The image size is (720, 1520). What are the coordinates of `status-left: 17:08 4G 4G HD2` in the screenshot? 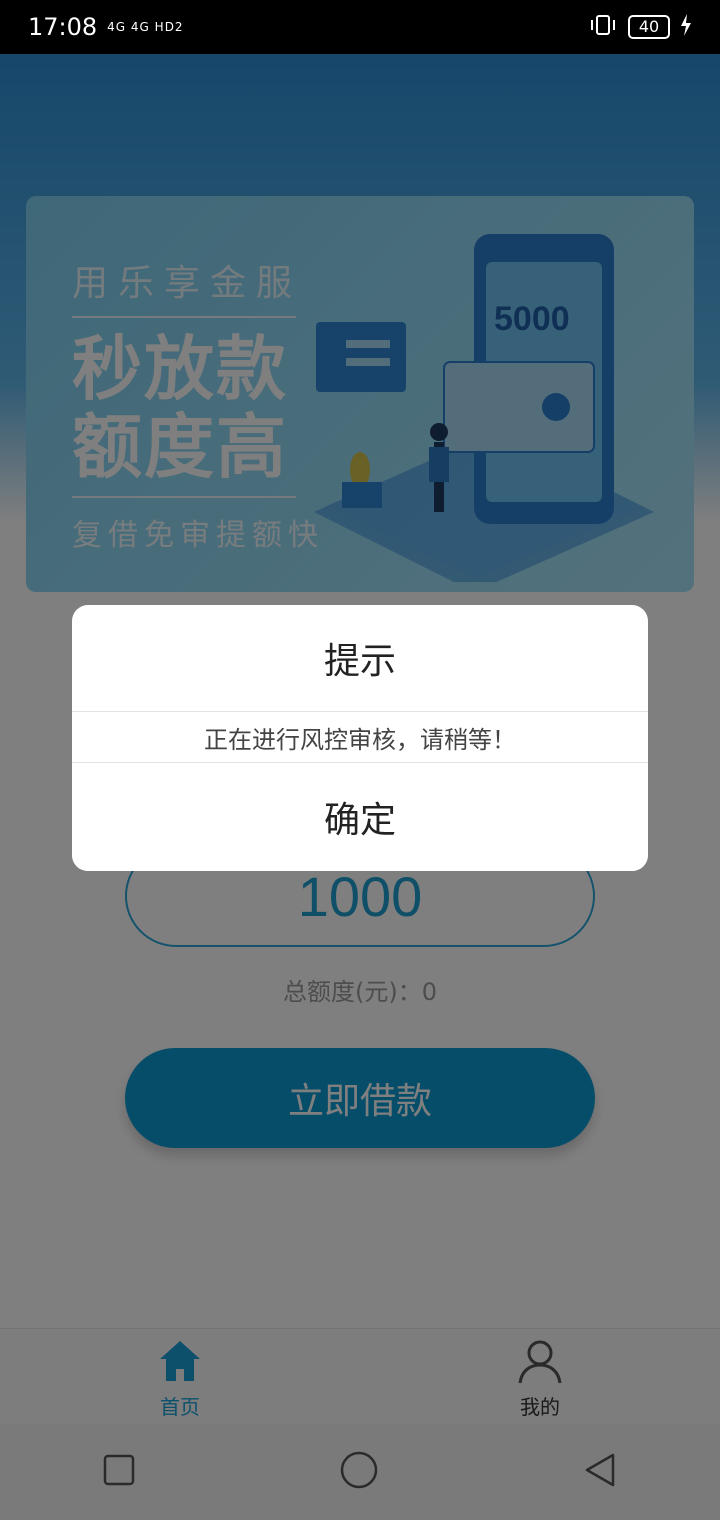 It's located at (106, 27).